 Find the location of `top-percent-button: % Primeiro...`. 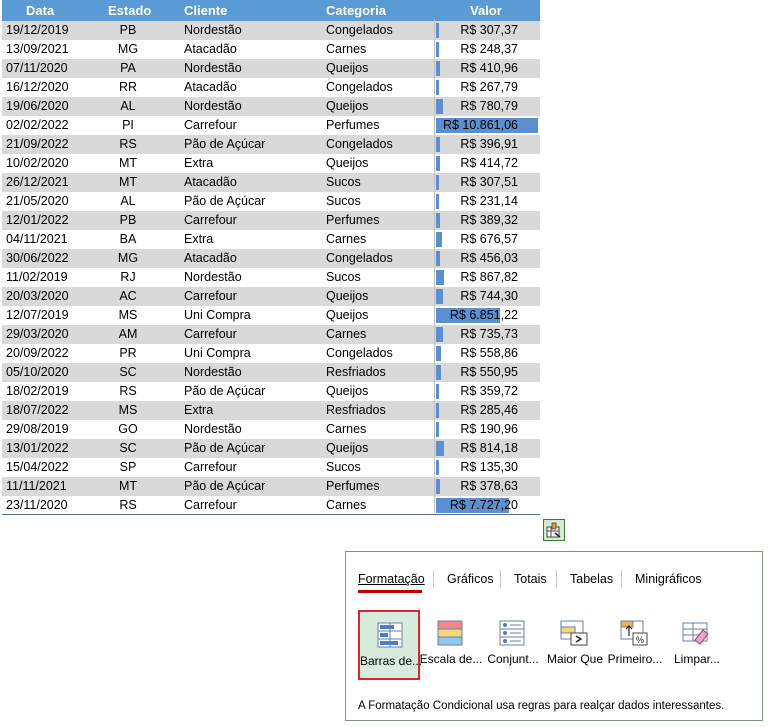

top-percent-button: % Primeiro... is located at coordinates (634, 645).